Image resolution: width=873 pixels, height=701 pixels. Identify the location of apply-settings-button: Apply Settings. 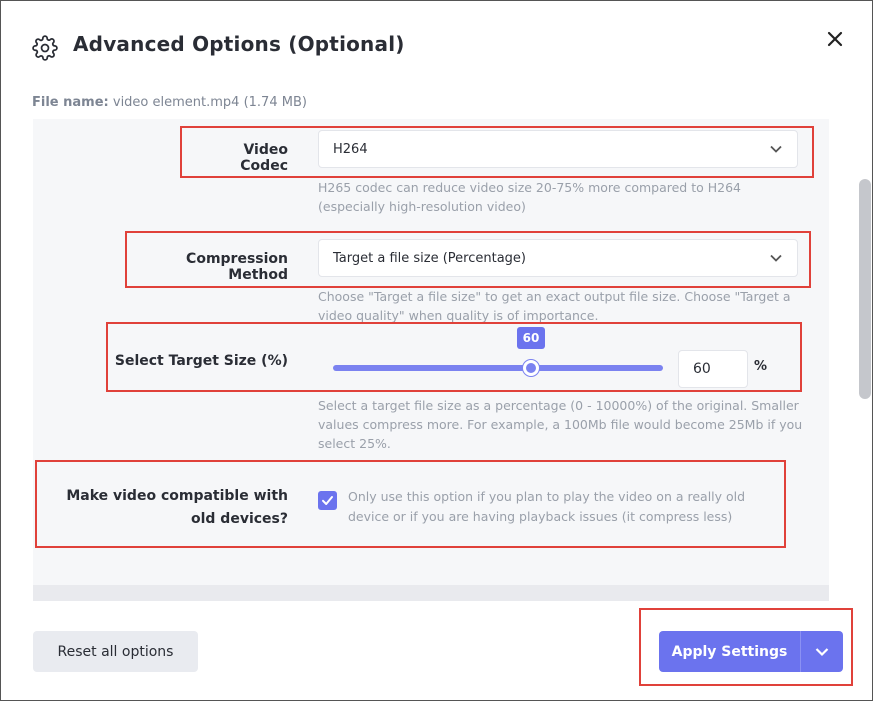
(729, 651).